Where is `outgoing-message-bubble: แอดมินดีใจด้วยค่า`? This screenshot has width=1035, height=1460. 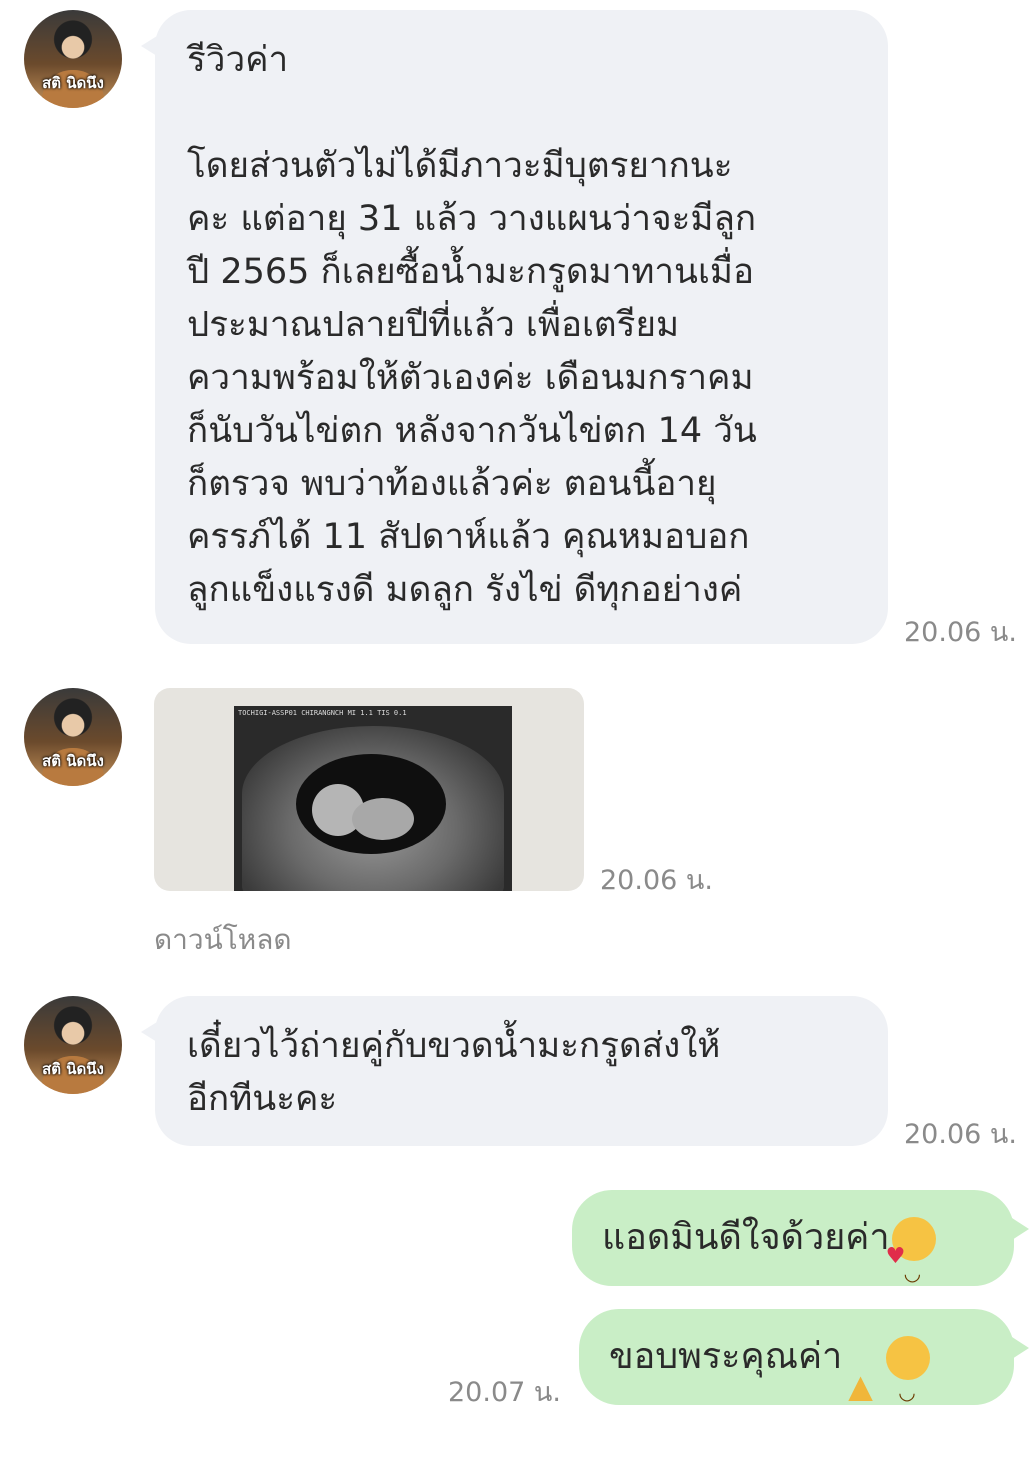
outgoing-message-bubble: แอดมินดีใจด้วยค่า is located at coordinates (800, 1255).